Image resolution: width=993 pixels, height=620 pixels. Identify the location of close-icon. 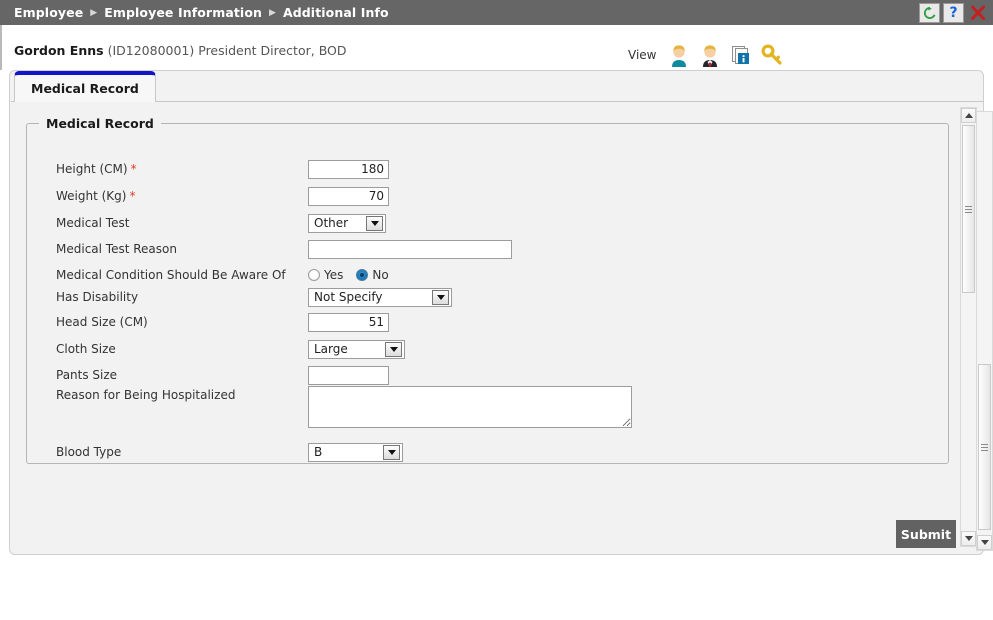
(977, 12).